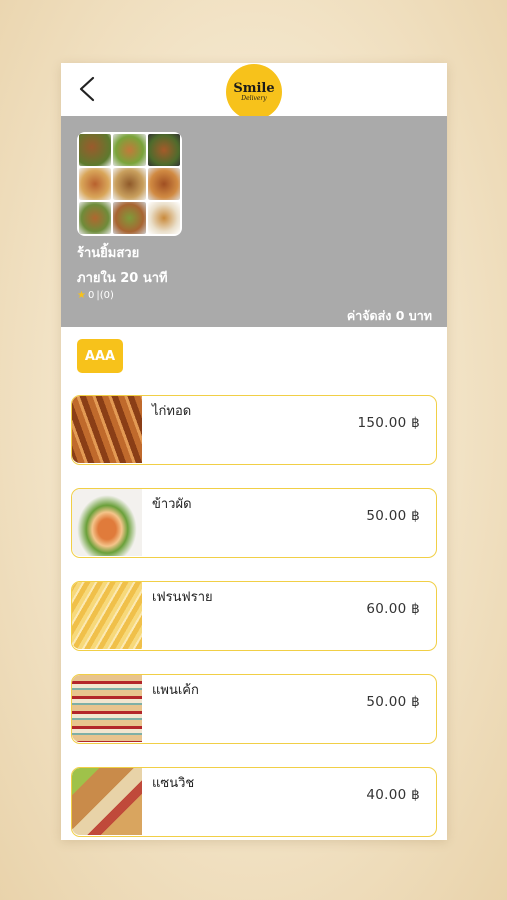 This screenshot has height=900, width=507. Describe the element at coordinates (108, 253) in the screenshot. I see `shop-name: ร้านยิ้มสวย` at that location.